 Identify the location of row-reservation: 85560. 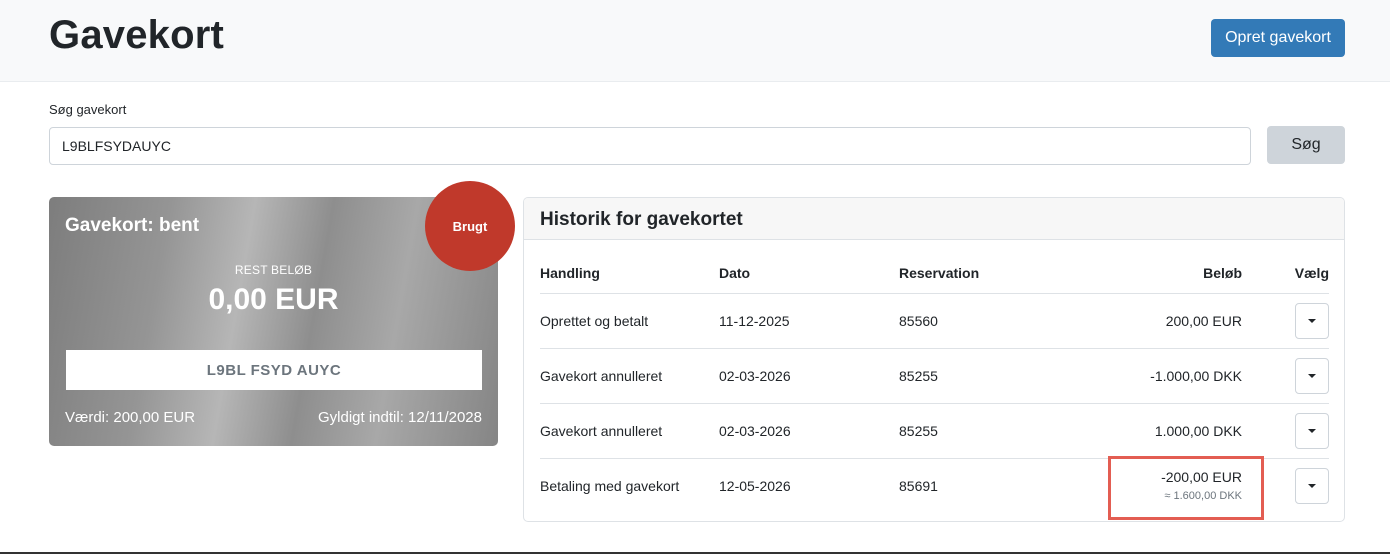
(989, 321).